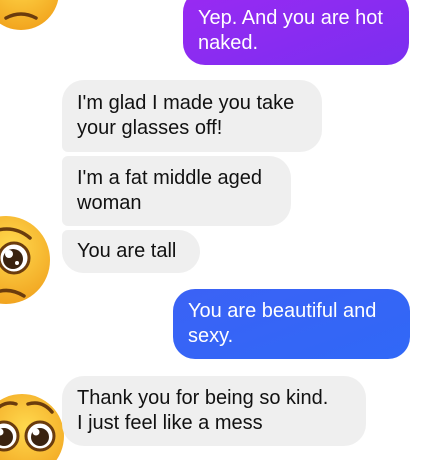 This screenshot has width=433, height=460. I want to click on outgoing-message-bubble: You are beautiful and sexy., so click(291, 324).